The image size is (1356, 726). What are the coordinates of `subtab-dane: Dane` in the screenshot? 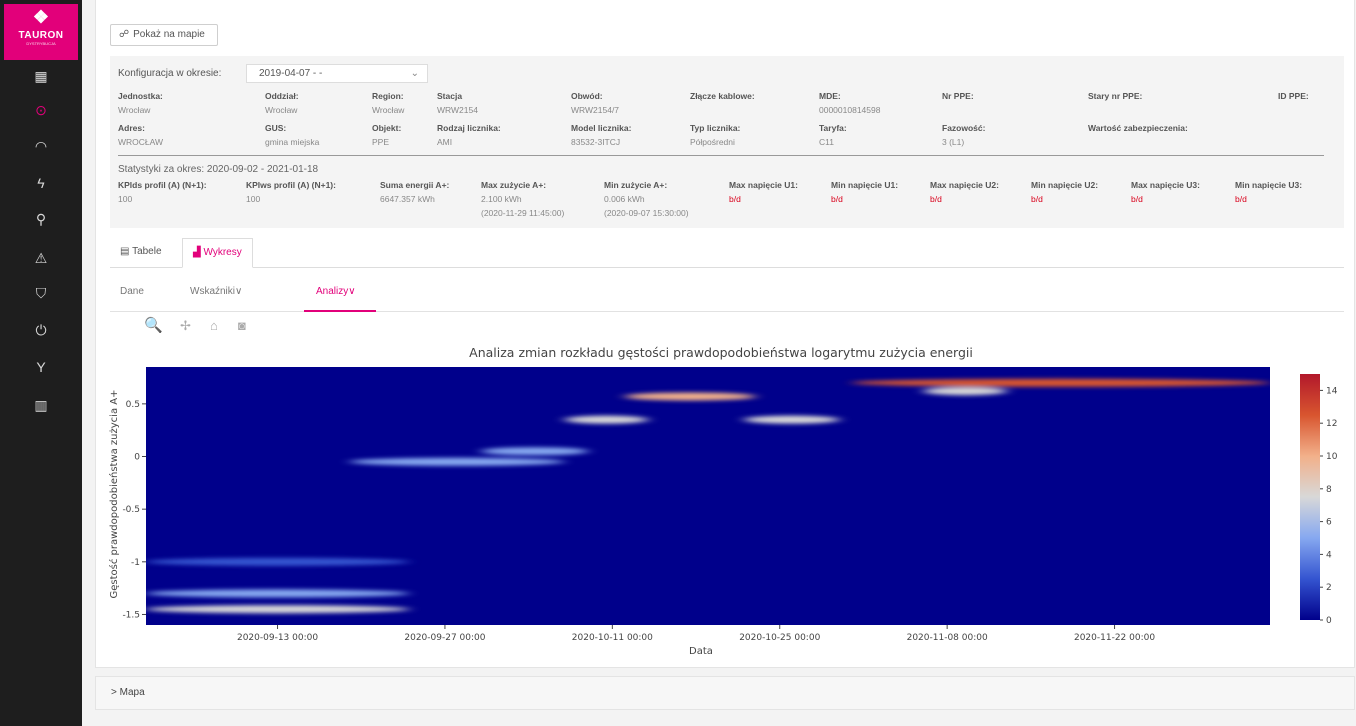 It's located at (132, 291).